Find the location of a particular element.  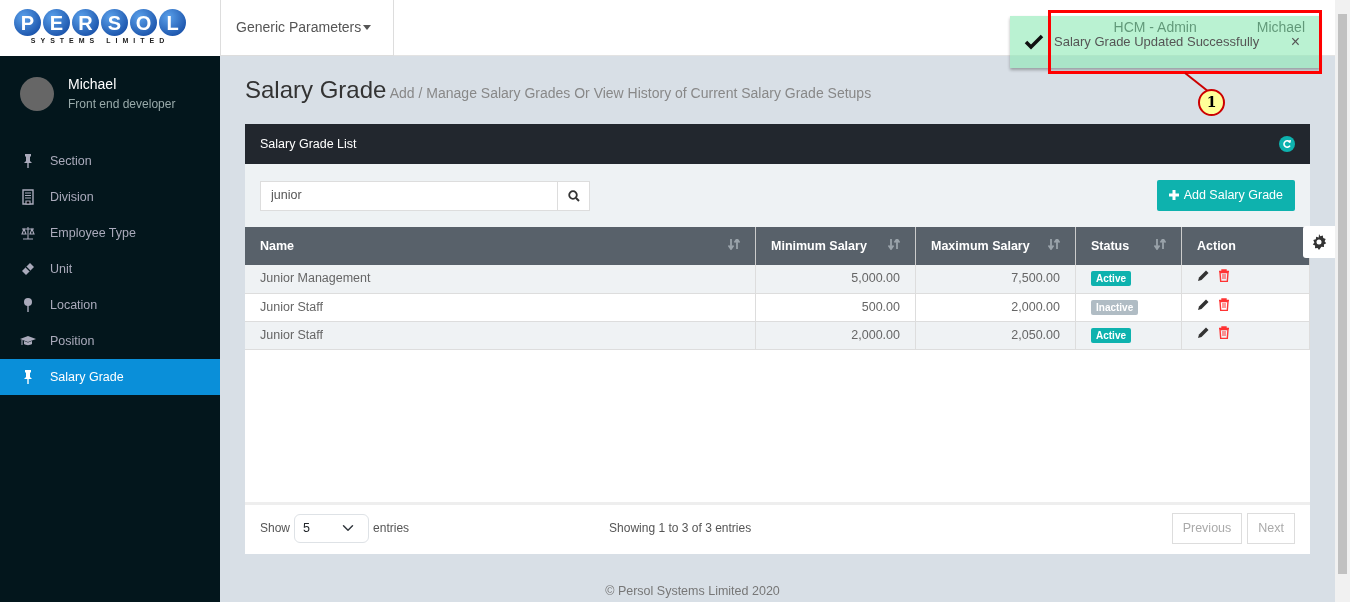

column-header: Name is located at coordinates (500, 246).